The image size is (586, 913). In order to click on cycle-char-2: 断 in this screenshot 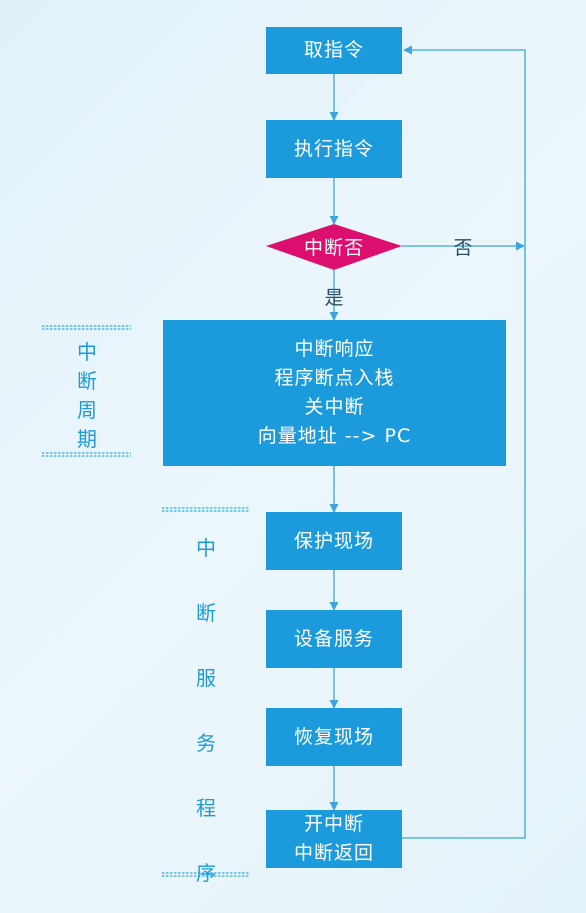, I will do `click(87, 381)`.